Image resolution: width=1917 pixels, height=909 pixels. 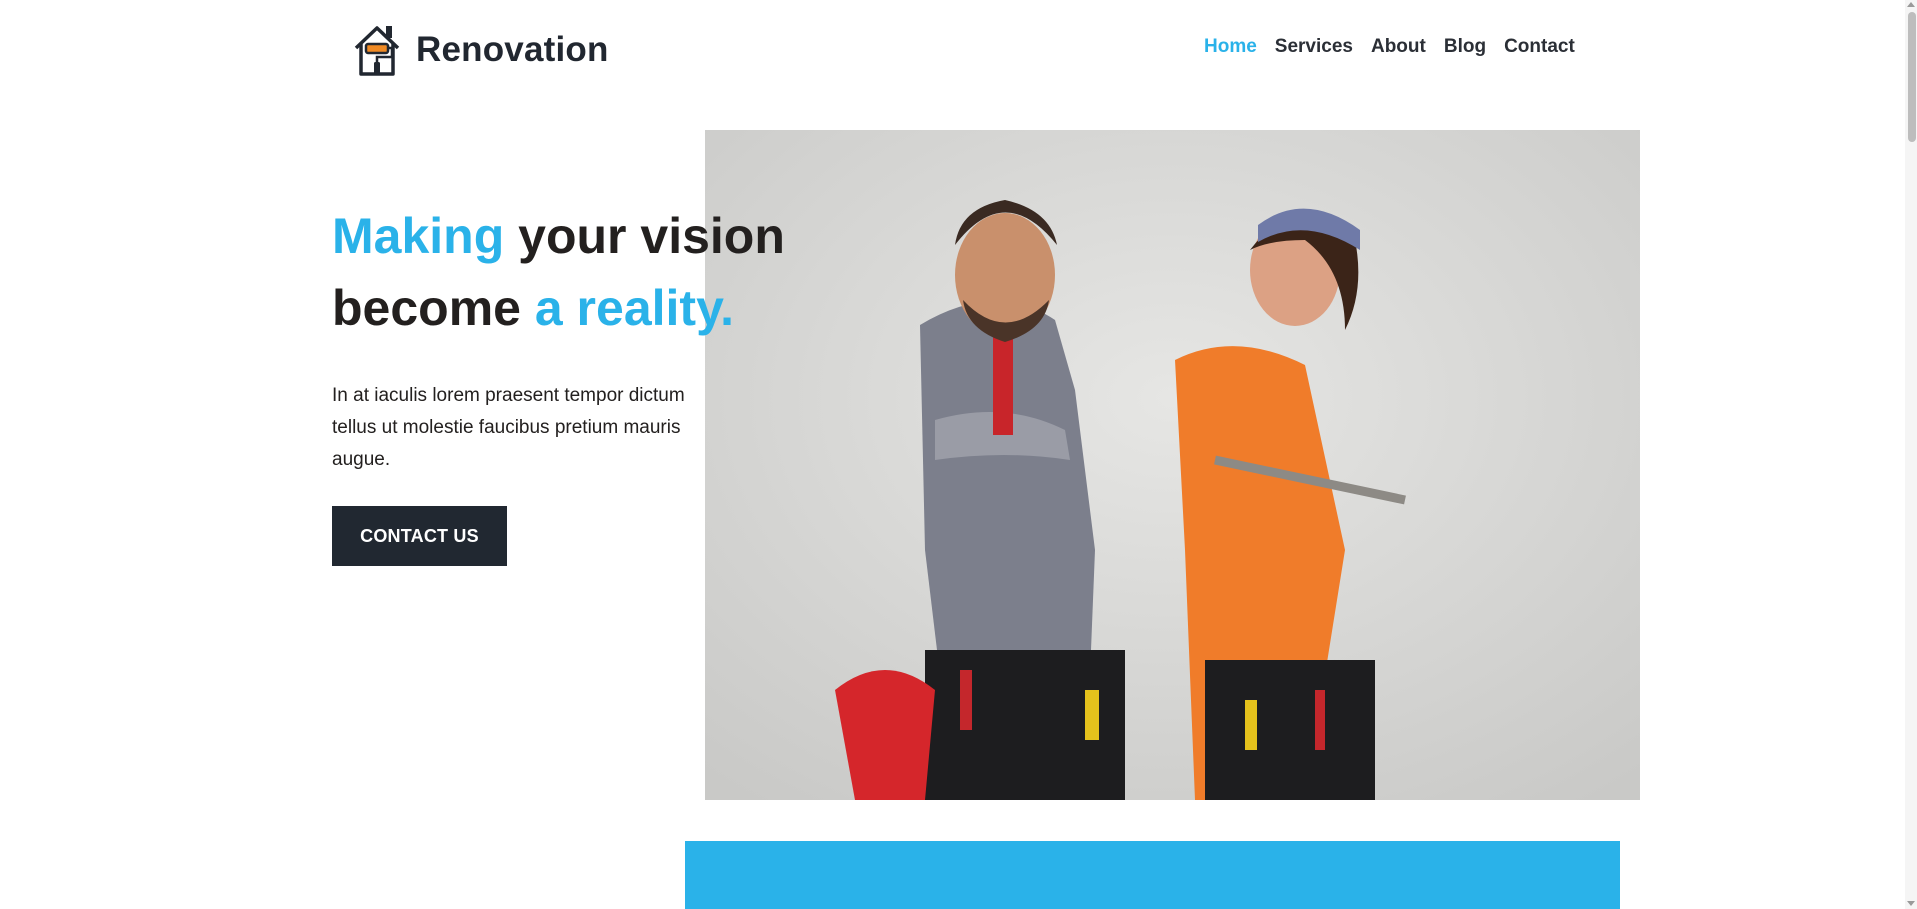 What do you see at coordinates (512, 49) in the screenshot?
I see `brand-name: Renovation` at bounding box center [512, 49].